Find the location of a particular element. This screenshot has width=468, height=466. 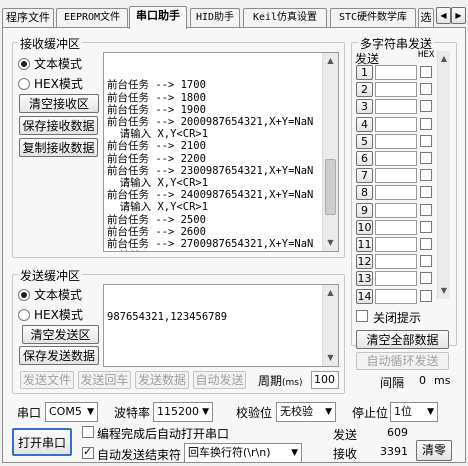

save-send-button: 保存发送数据 is located at coordinates (59, 355).